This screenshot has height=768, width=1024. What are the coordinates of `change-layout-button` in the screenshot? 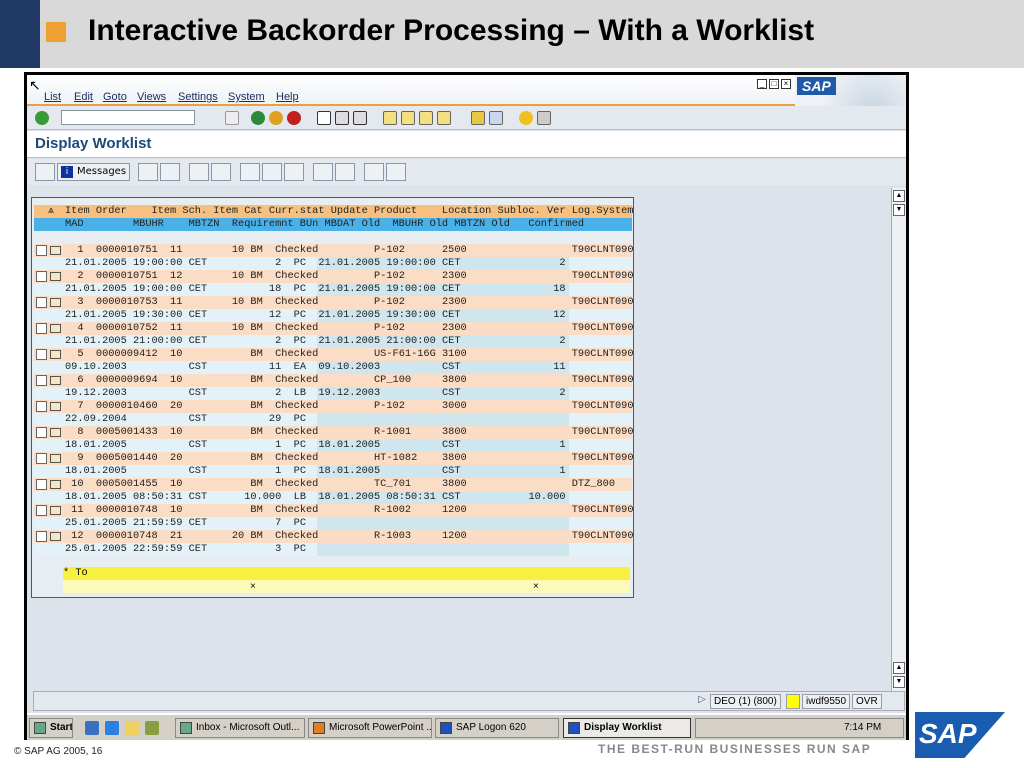 It's located at (250, 172).